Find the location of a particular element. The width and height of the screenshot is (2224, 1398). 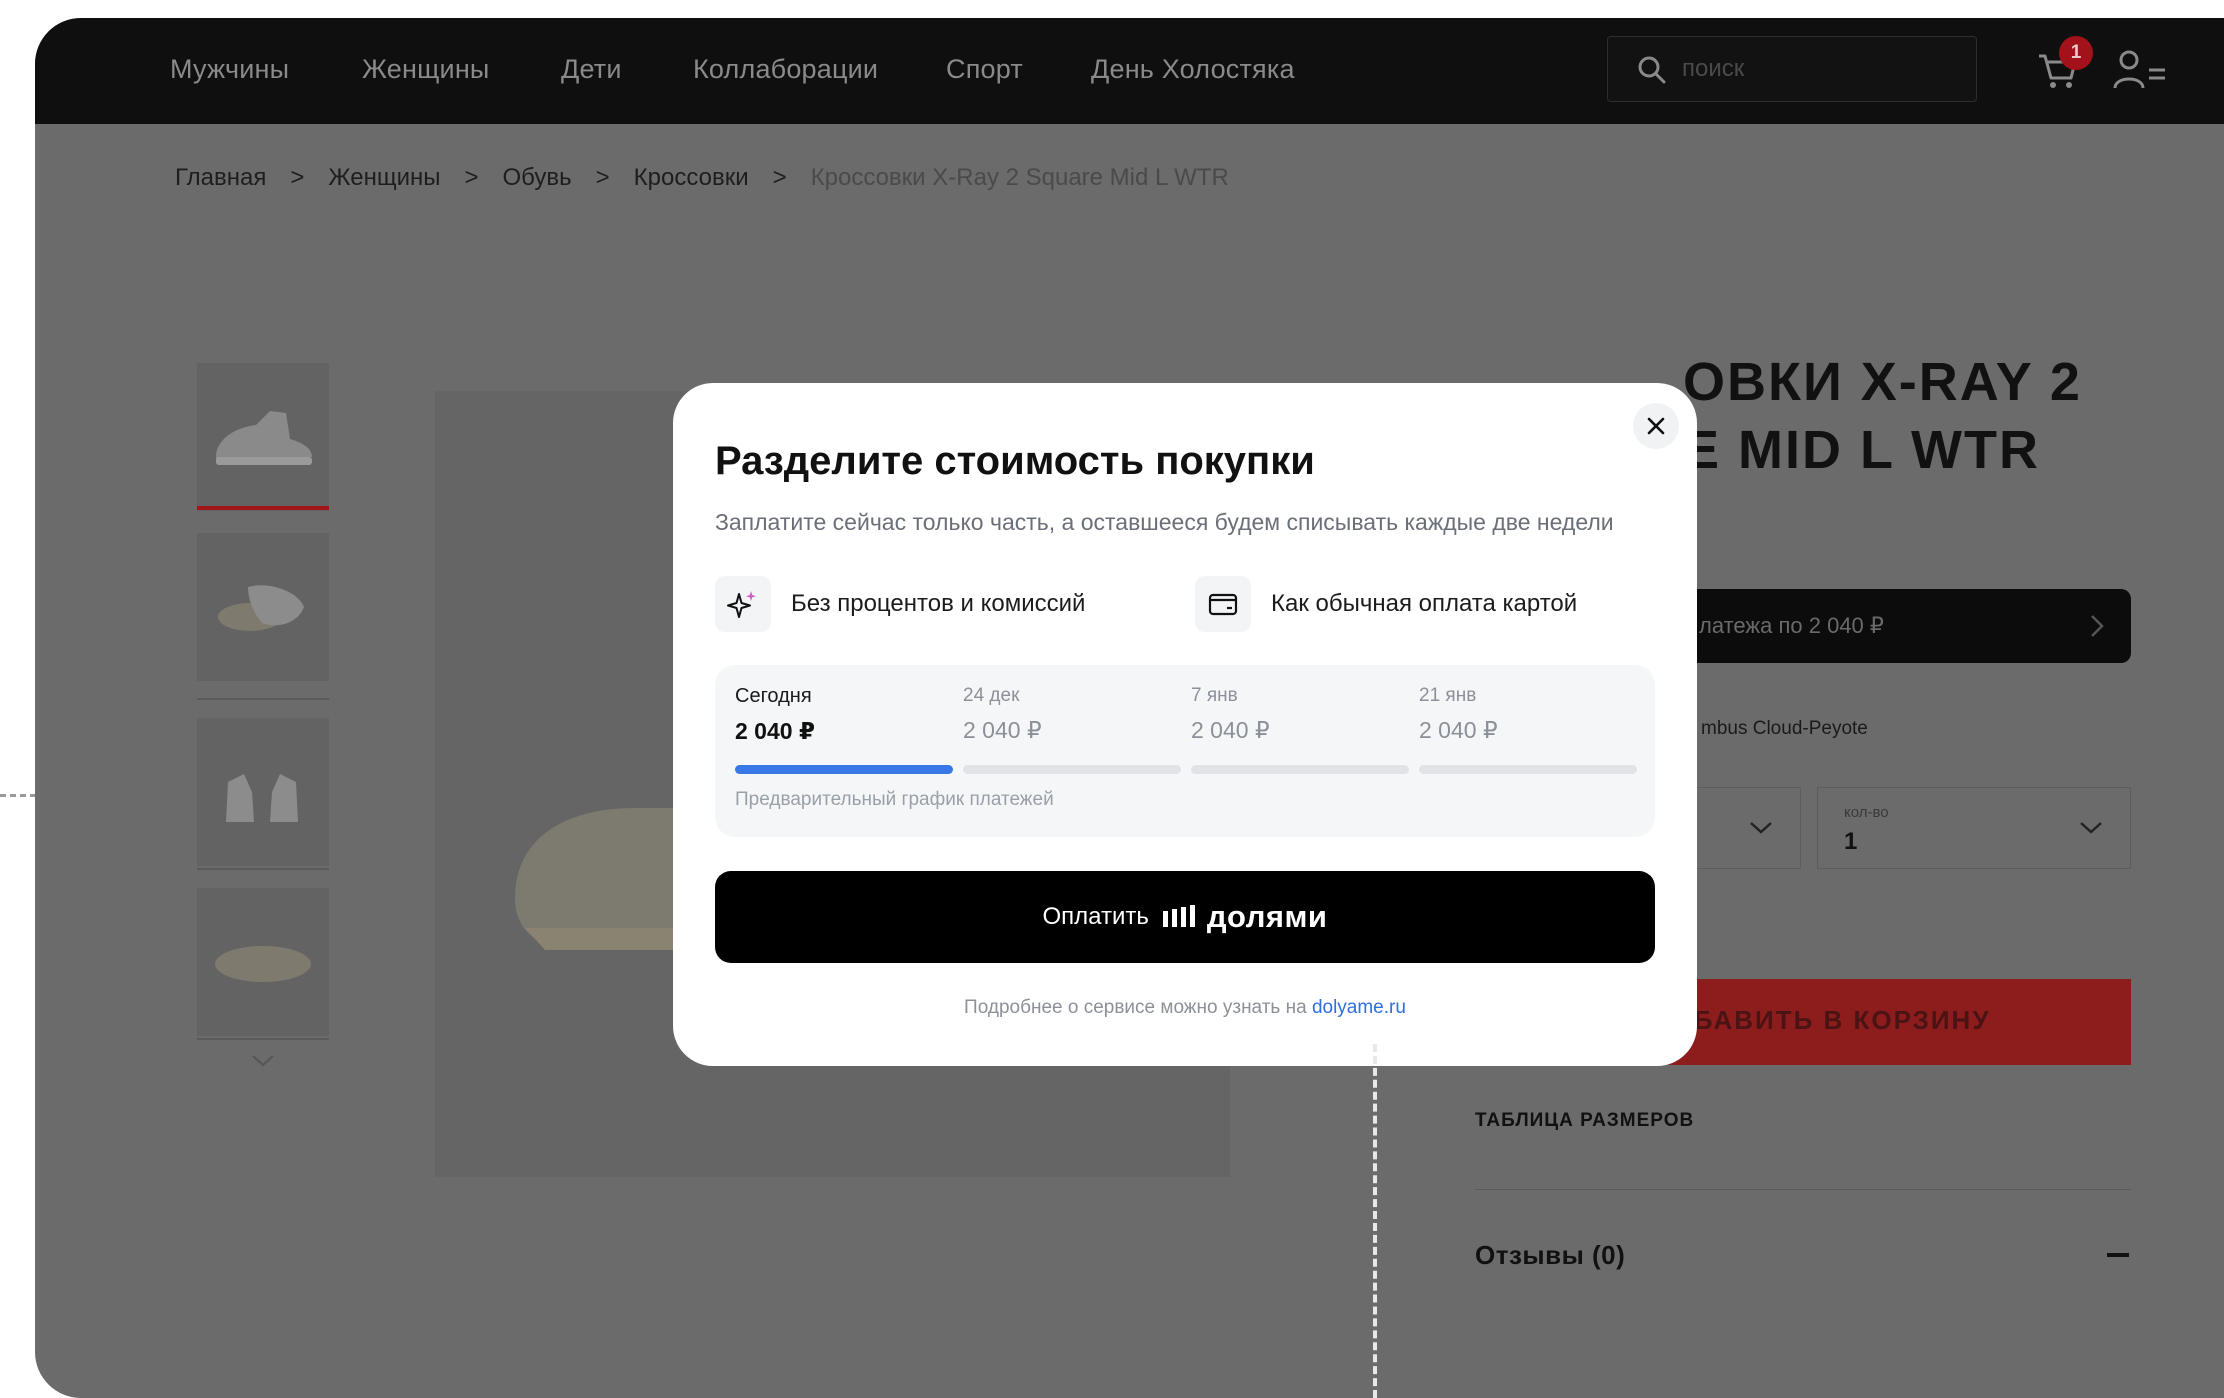

sneaker-side-image is located at coordinates (264, 438).